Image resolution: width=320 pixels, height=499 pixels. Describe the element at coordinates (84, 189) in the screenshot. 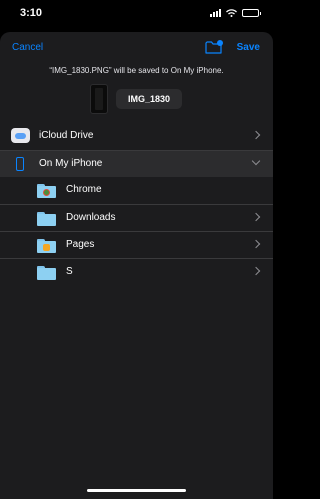

I see `folder-label: Chrome` at that location.